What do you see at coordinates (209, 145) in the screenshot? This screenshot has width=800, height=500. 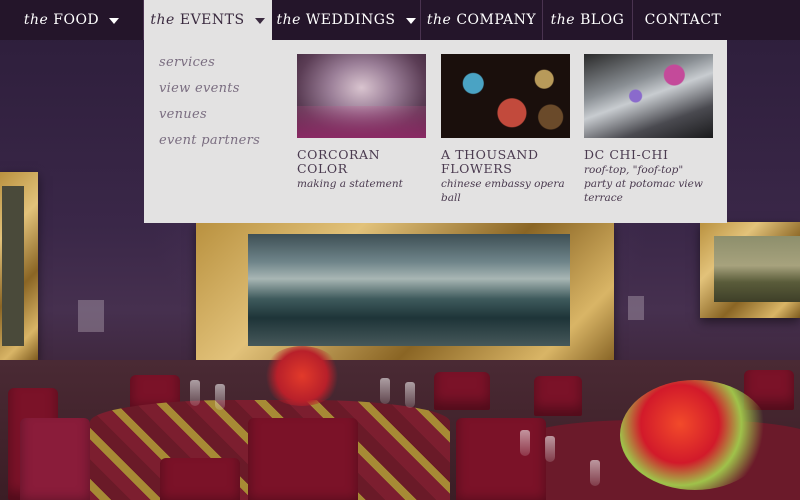 I see `submenu-item-event-partners: event partners` at bounding box center [209, 145].